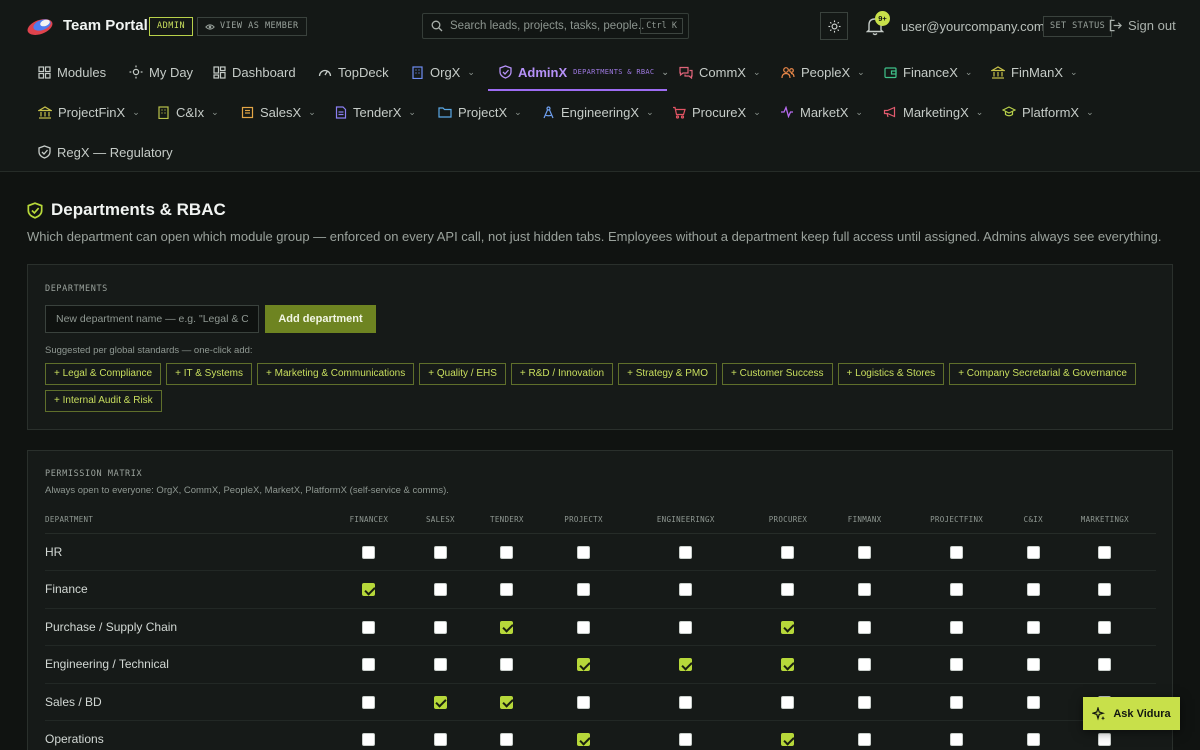 The height and width of the screenshot is (750, 1200). I want to click on app-title: Team Portal, so click(105, 25).